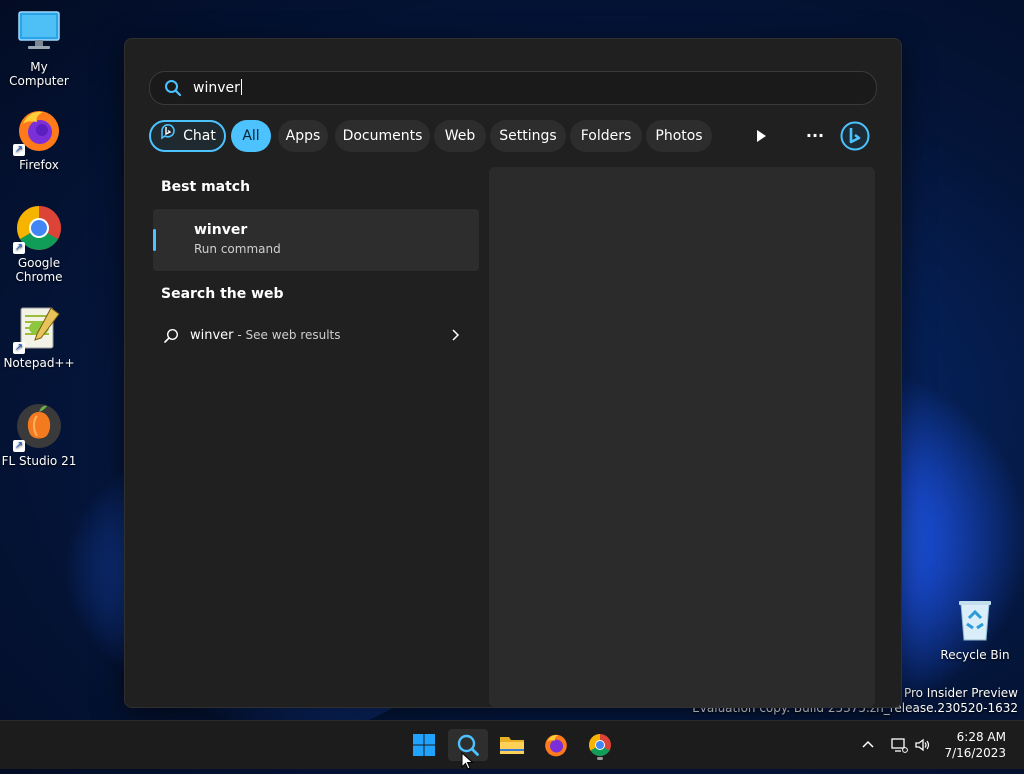 The width and height of the screenshot is (1024, 774). What do you see at coordinates (975, 620) in the screenshot?
I see `recycle-bin-icon` at bounding box center [975, 620].